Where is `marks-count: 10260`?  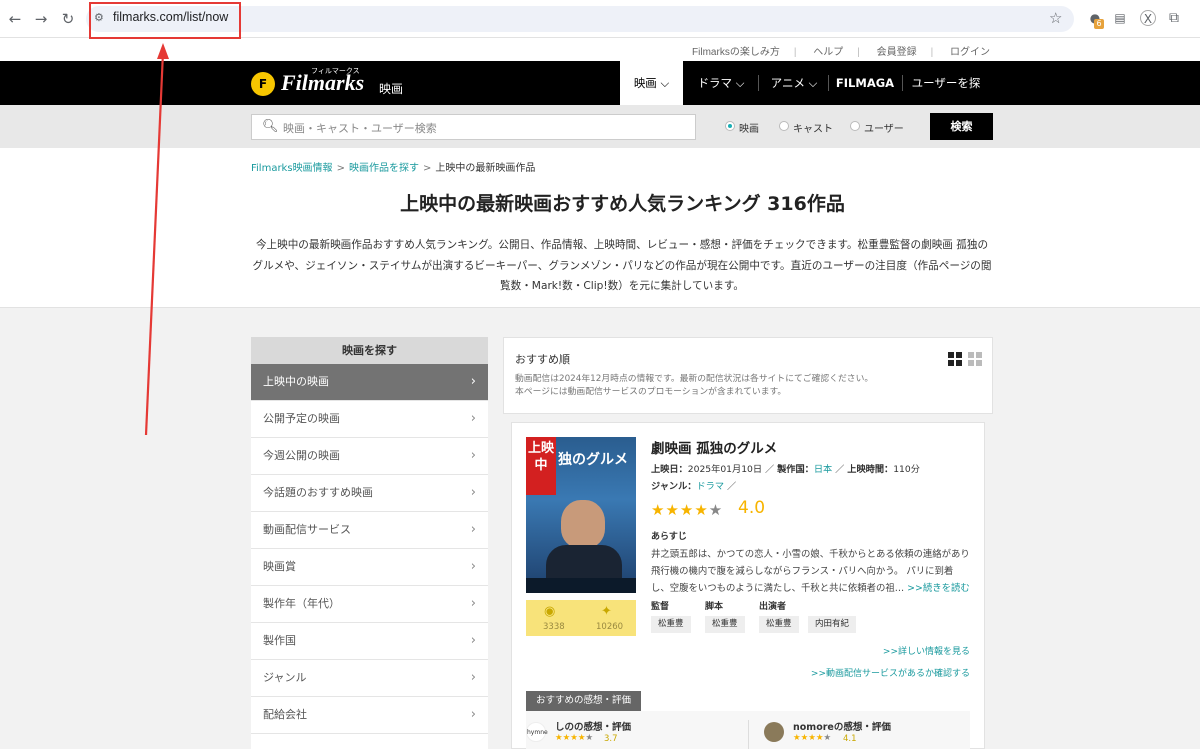 marks-count: 10260 is located at coordinates (610, 627).